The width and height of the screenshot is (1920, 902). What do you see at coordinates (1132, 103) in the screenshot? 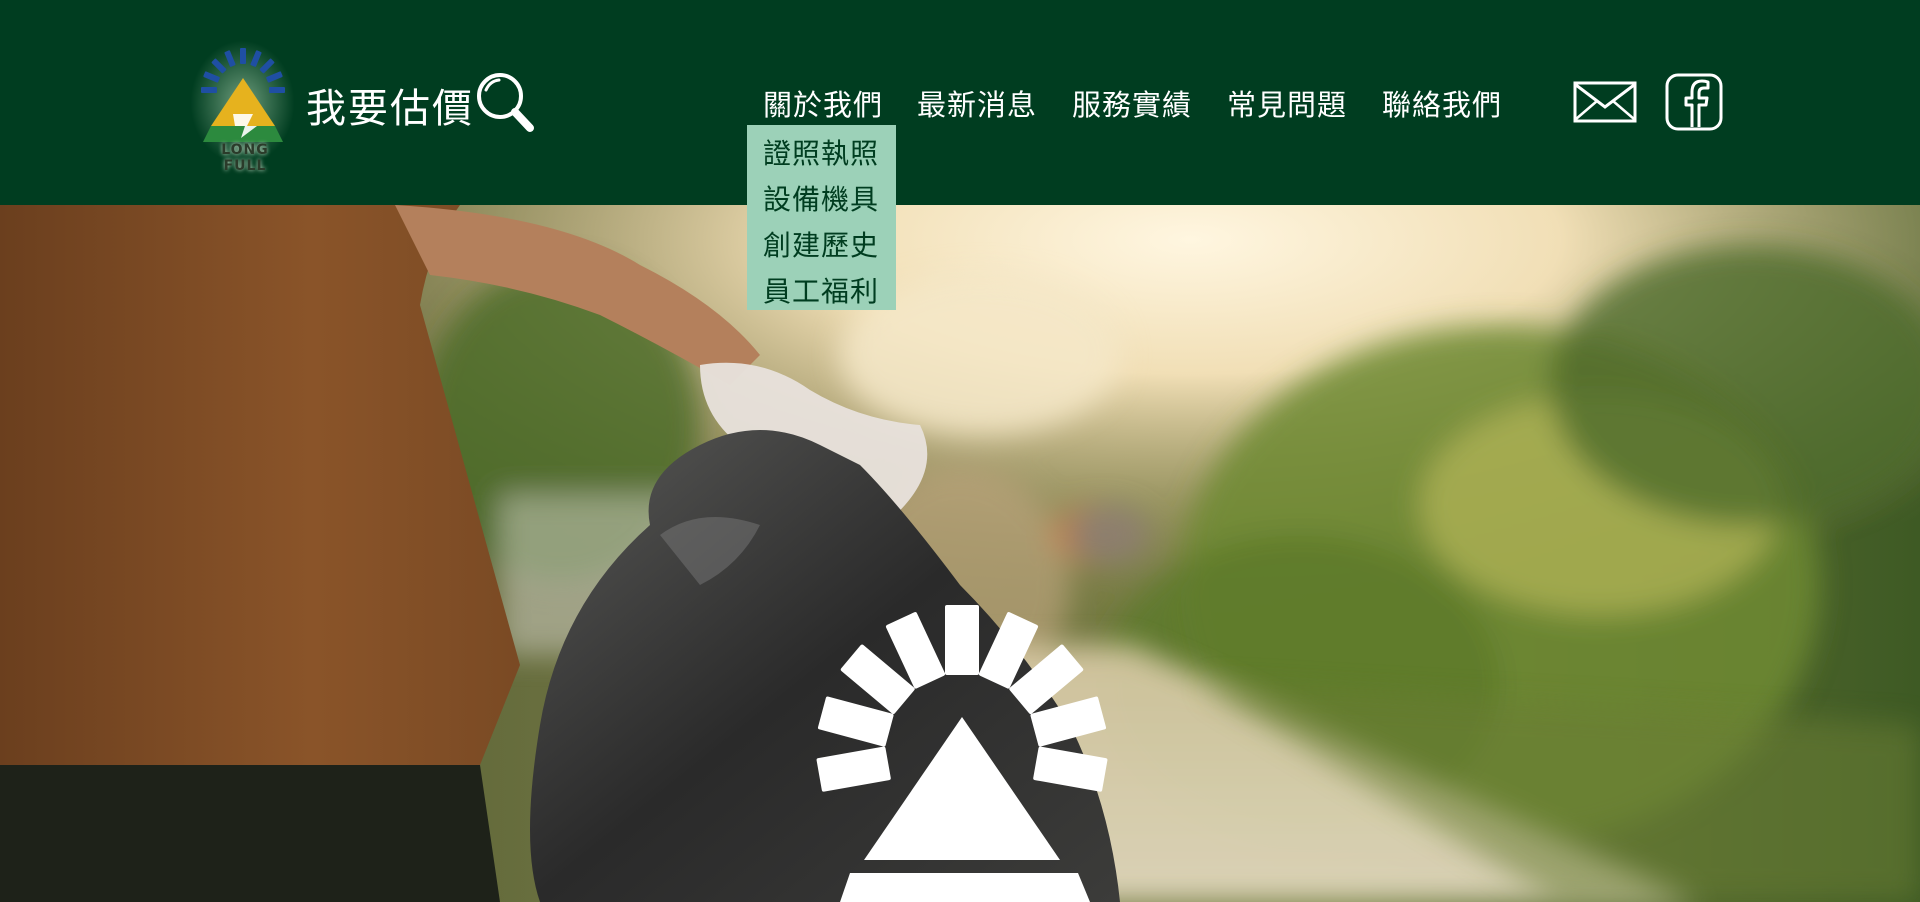
I see `nav-item-portfolio: 服務實績` at bounding box center [1132, 103].